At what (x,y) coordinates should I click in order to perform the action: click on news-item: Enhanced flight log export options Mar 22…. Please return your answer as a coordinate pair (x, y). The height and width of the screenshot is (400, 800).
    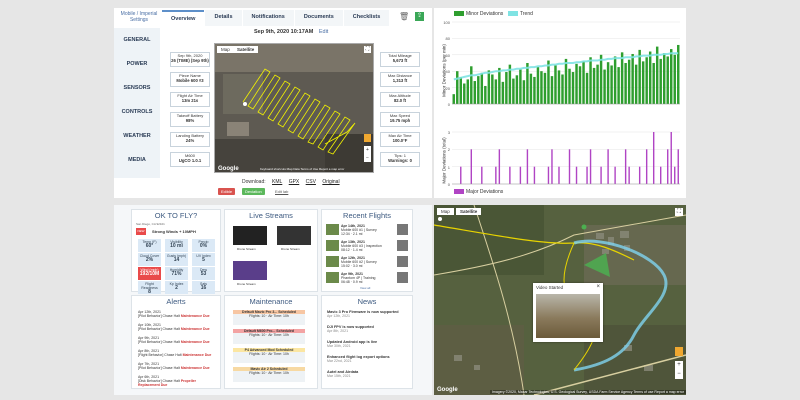
    Looking at the image, I should click on (368, 359).